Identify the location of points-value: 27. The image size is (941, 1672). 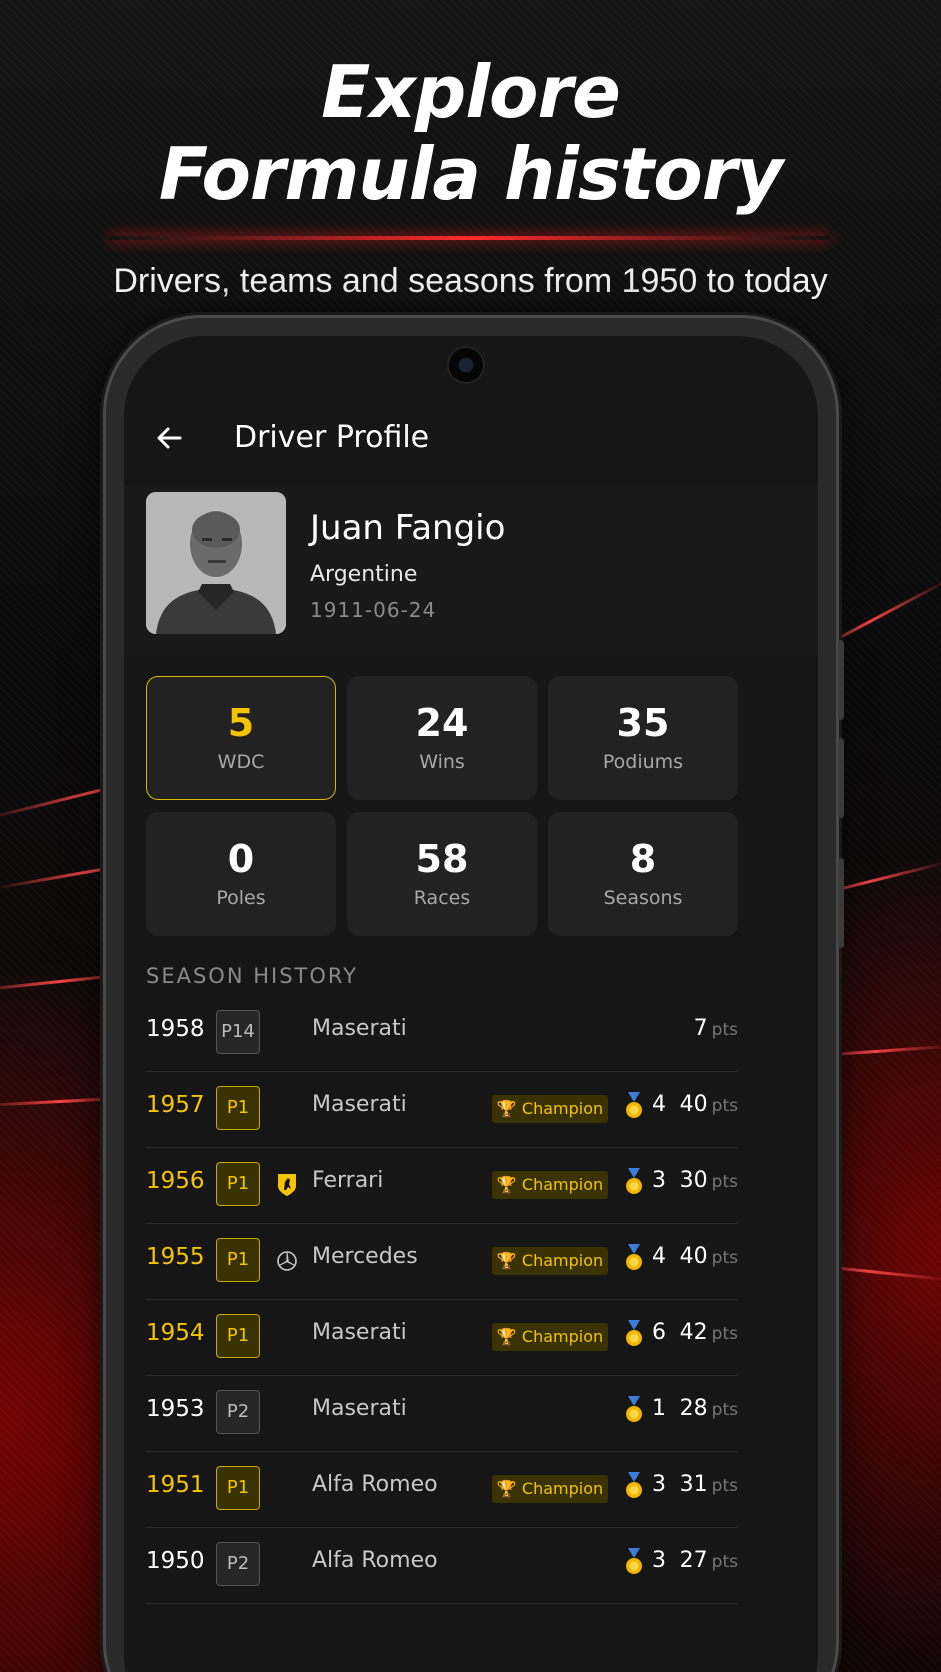
(693, 1560).